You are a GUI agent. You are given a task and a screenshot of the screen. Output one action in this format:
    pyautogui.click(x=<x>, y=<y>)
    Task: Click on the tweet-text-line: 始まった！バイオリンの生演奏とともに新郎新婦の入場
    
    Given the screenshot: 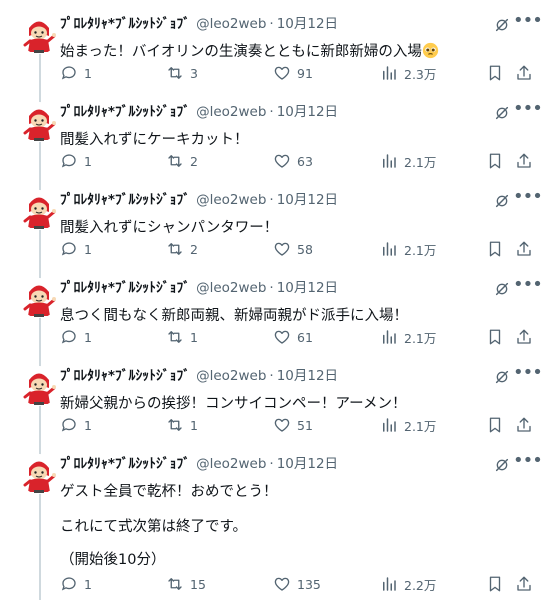 What is the action you would take?
    pyautogui.click(x=241, y=52)
    